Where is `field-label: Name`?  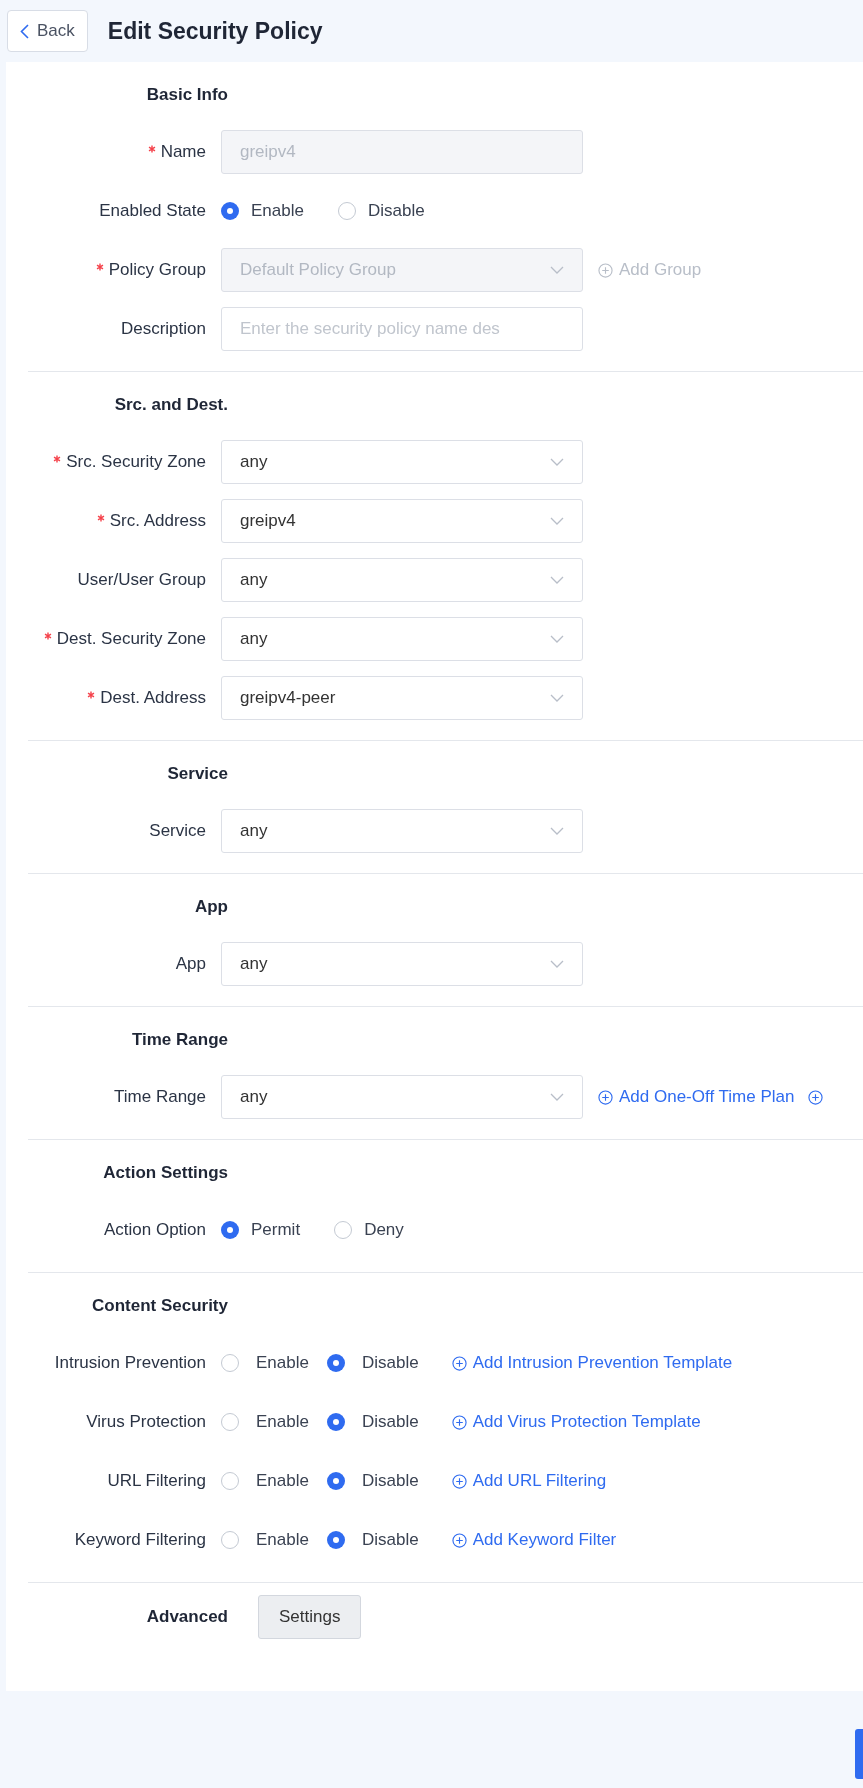 field-label: Name is located at coordinates (183, 152).